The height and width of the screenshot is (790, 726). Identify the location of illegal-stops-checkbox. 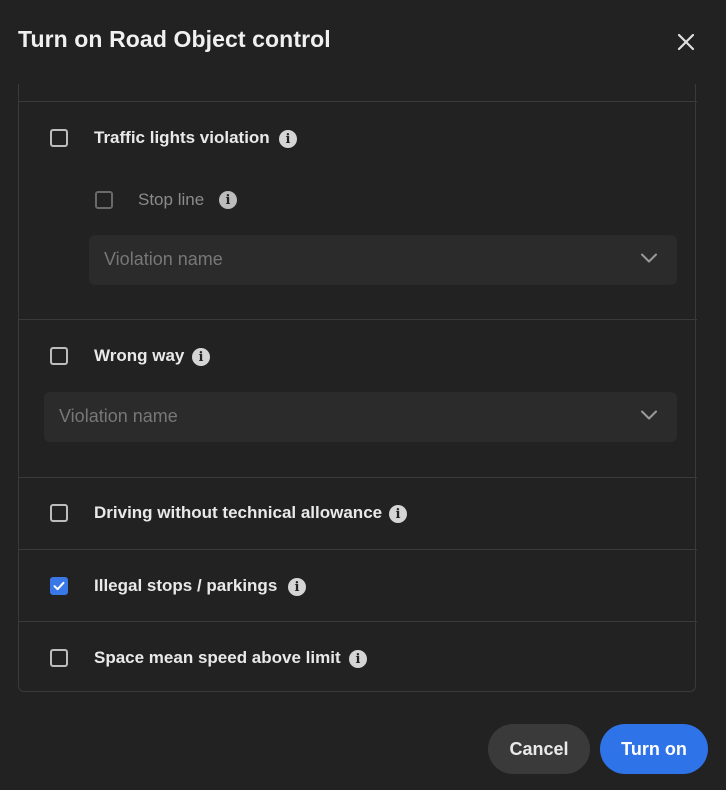
(59, 586).